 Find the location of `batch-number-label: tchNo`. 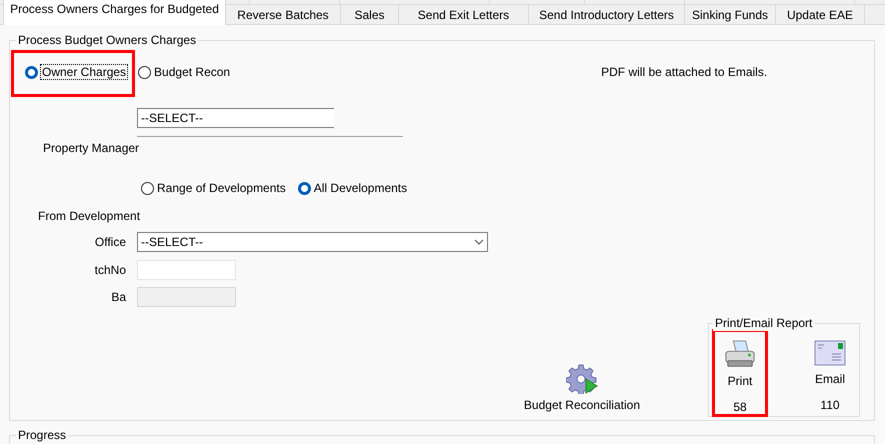

batch-number-label: tchNo is located at coordinates (110, 270).